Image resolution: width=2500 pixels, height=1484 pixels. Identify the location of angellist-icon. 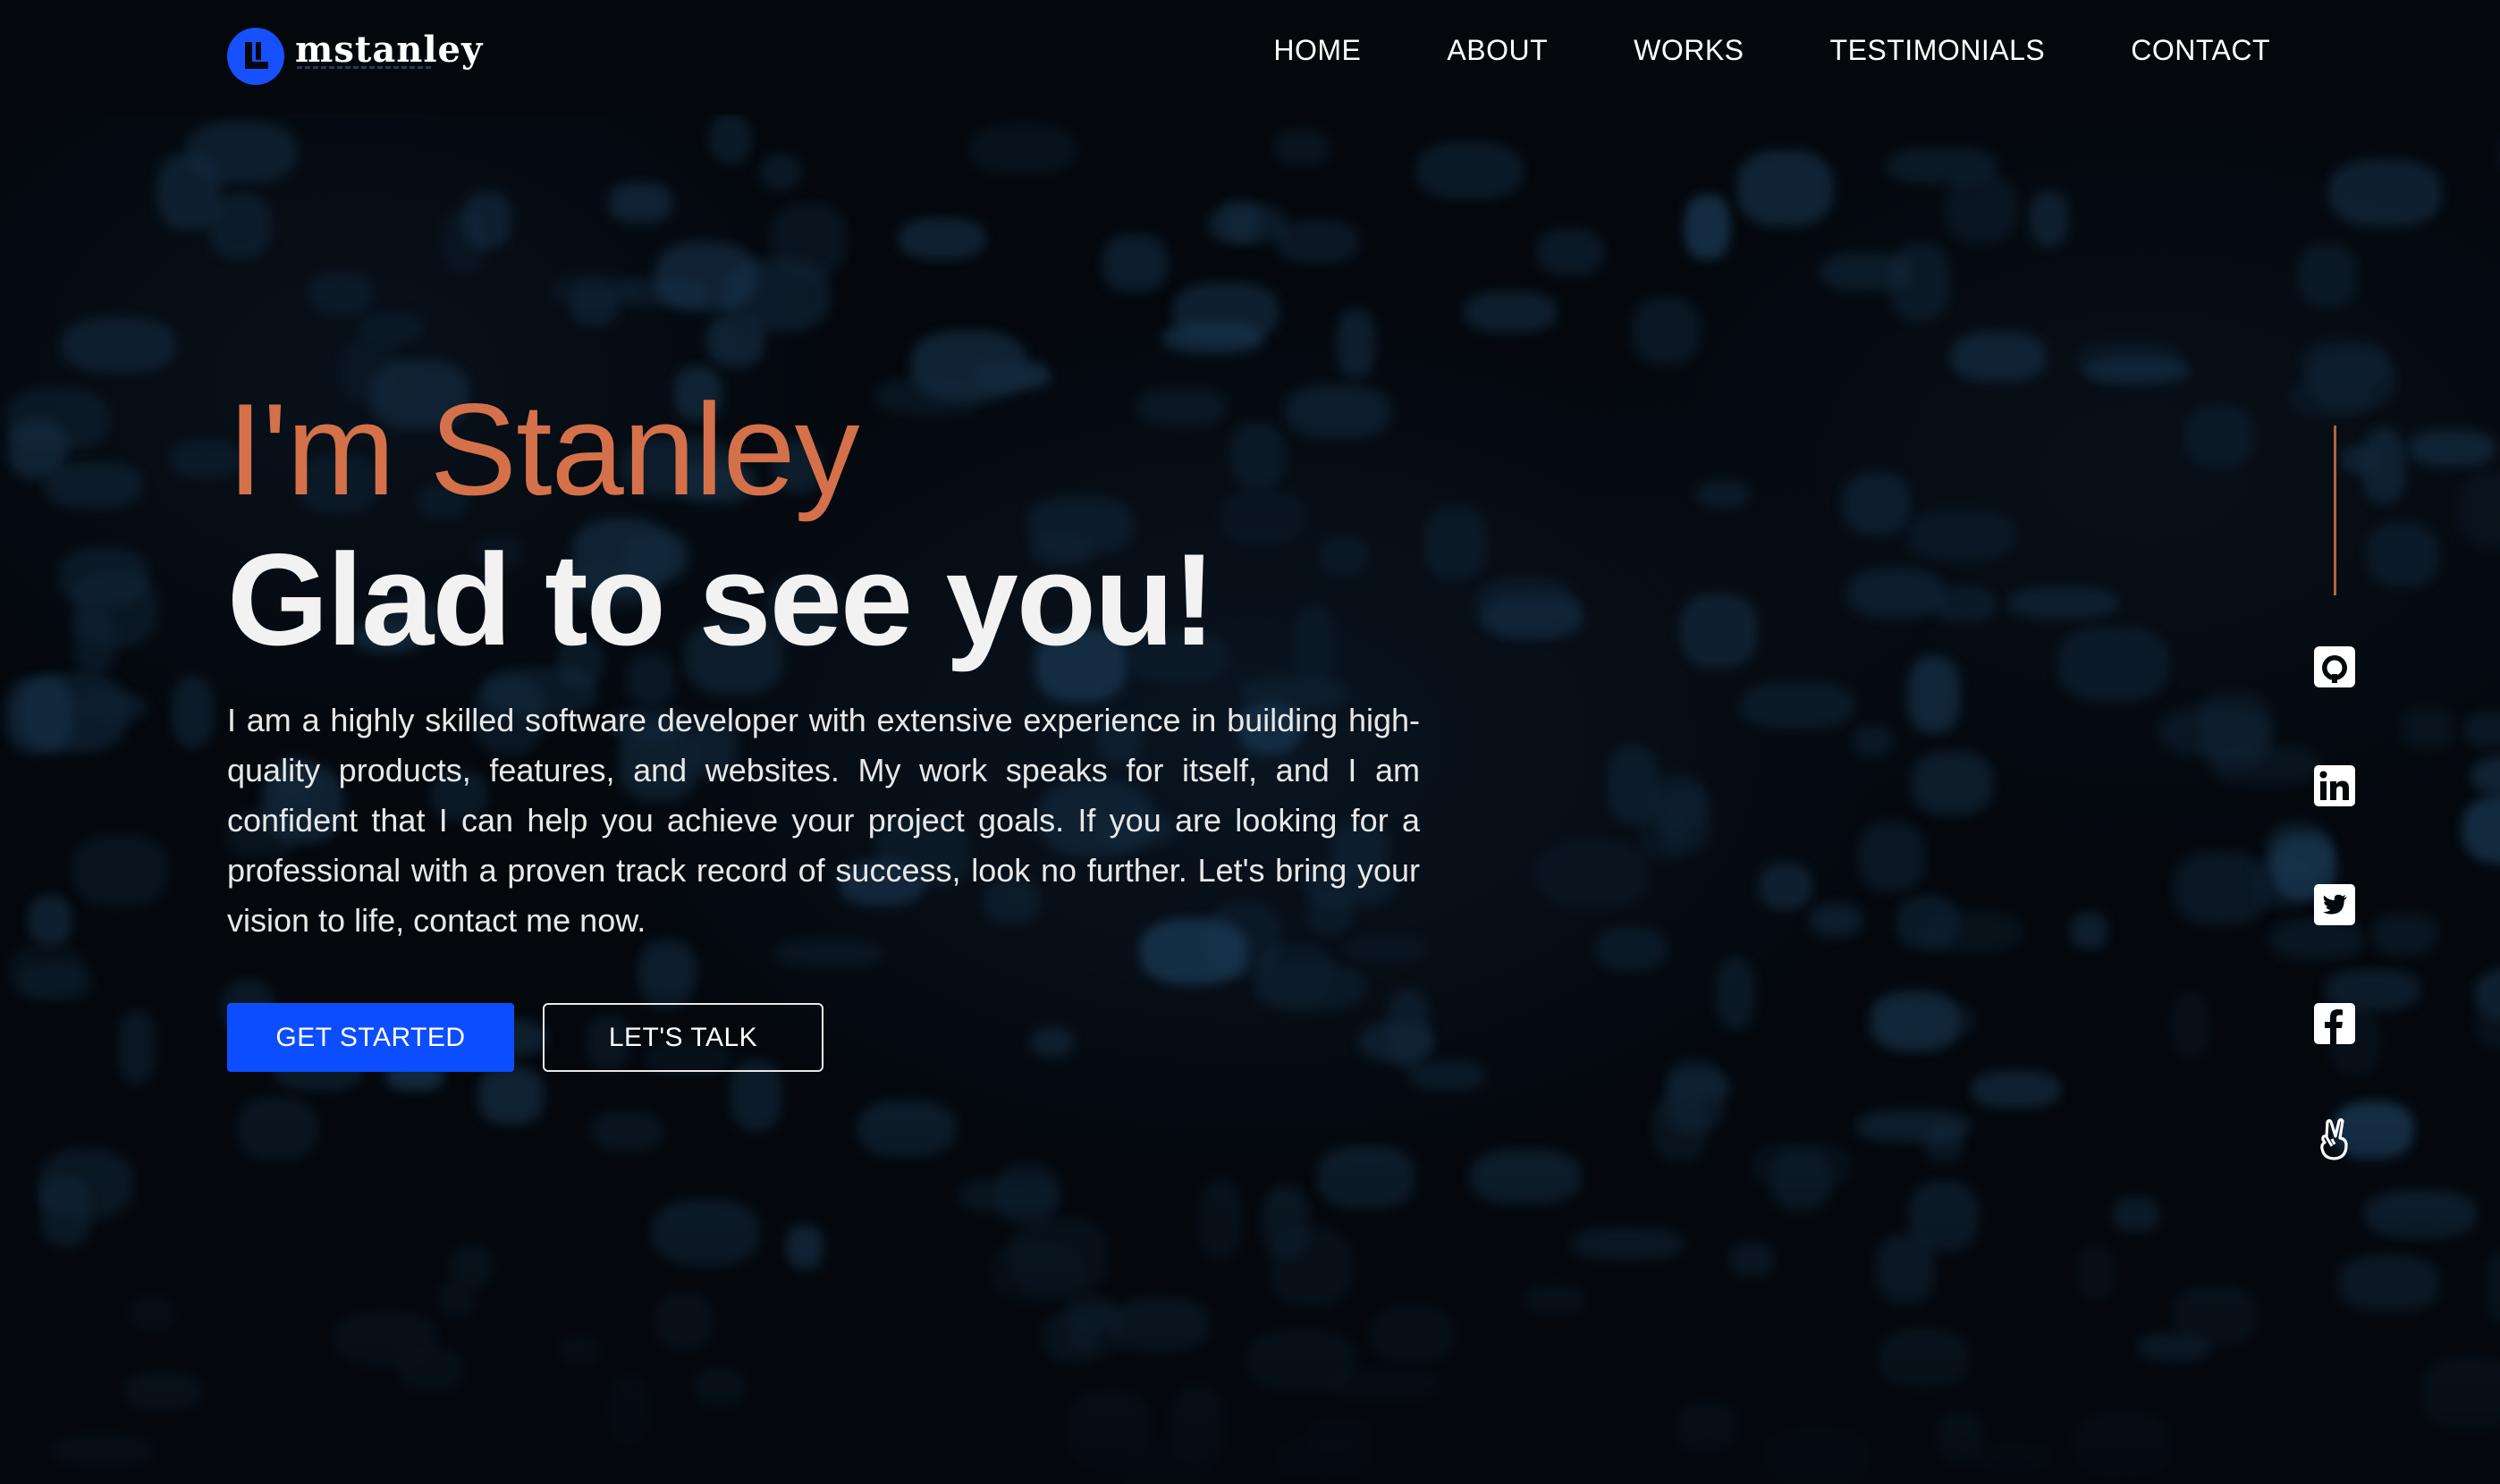
(2335, 1139).